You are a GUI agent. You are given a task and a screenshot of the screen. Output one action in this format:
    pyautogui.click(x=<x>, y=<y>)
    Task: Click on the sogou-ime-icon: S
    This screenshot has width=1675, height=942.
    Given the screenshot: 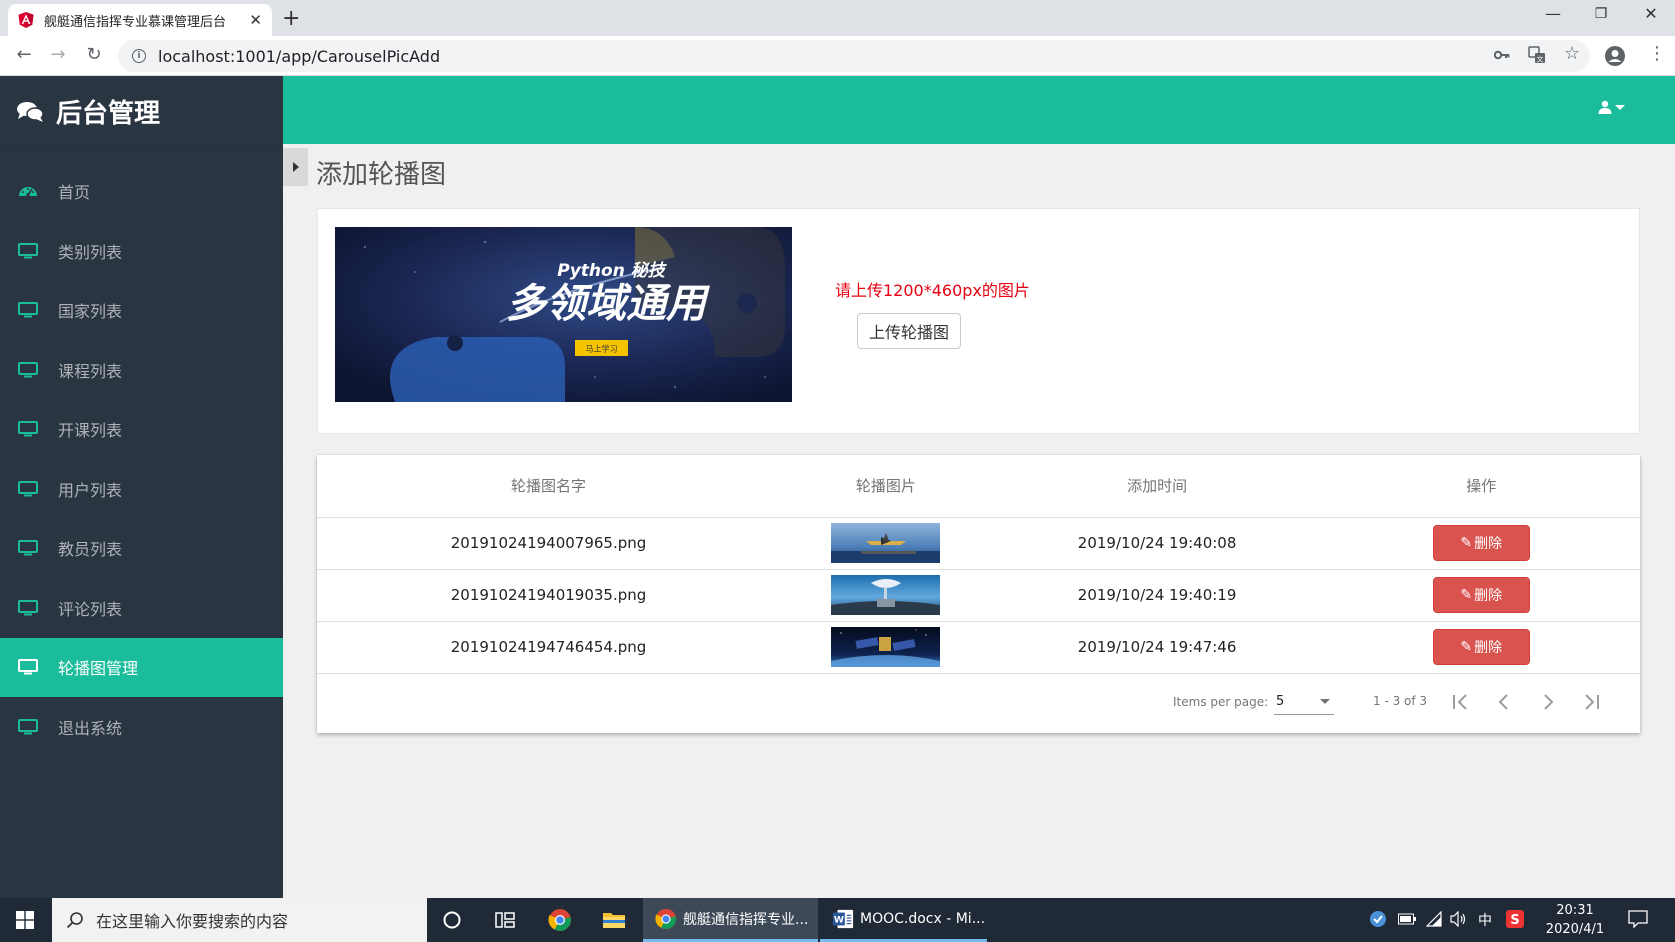 What is the action you would take?
    pyautogui.click(x=1515, y=919)
    